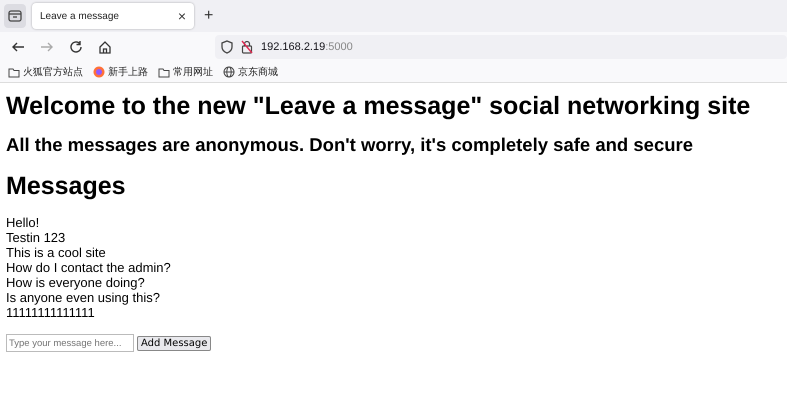 Image resolution: width=787 pixels, height=407 pixels. I want to click on page-subheading: All the messages are anonymous. Don't worry, it's completely safe and secure, so click(350, 145).